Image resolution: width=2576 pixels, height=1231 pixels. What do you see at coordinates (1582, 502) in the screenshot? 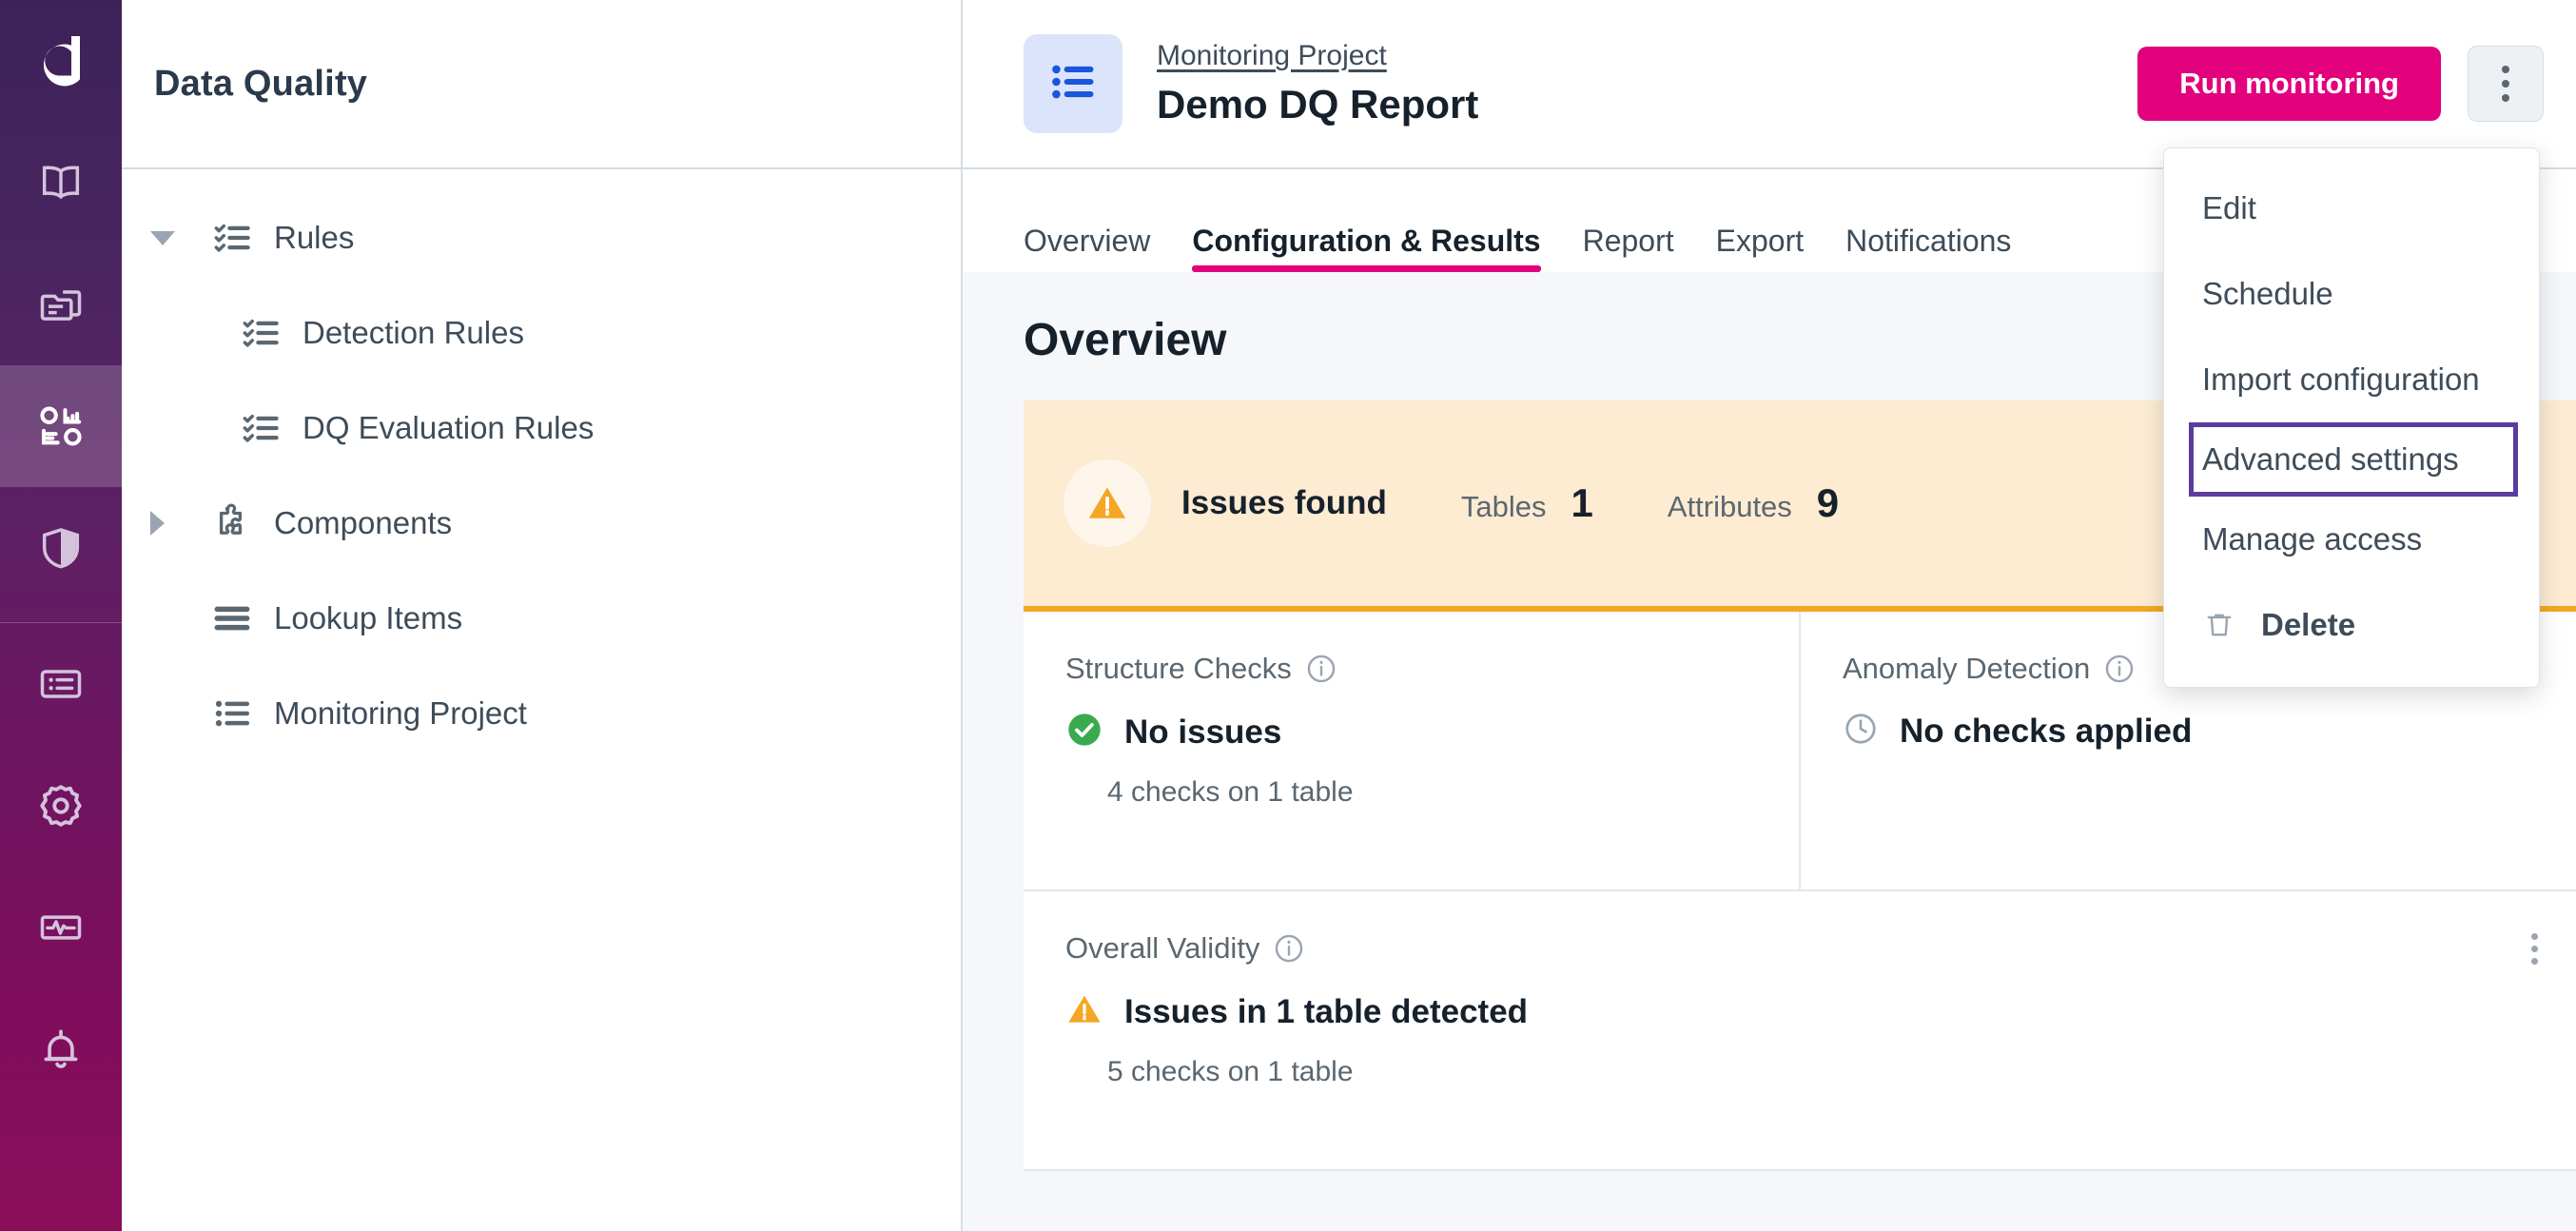
I see `stat-value: 1` at bounding box center [1582, 502].